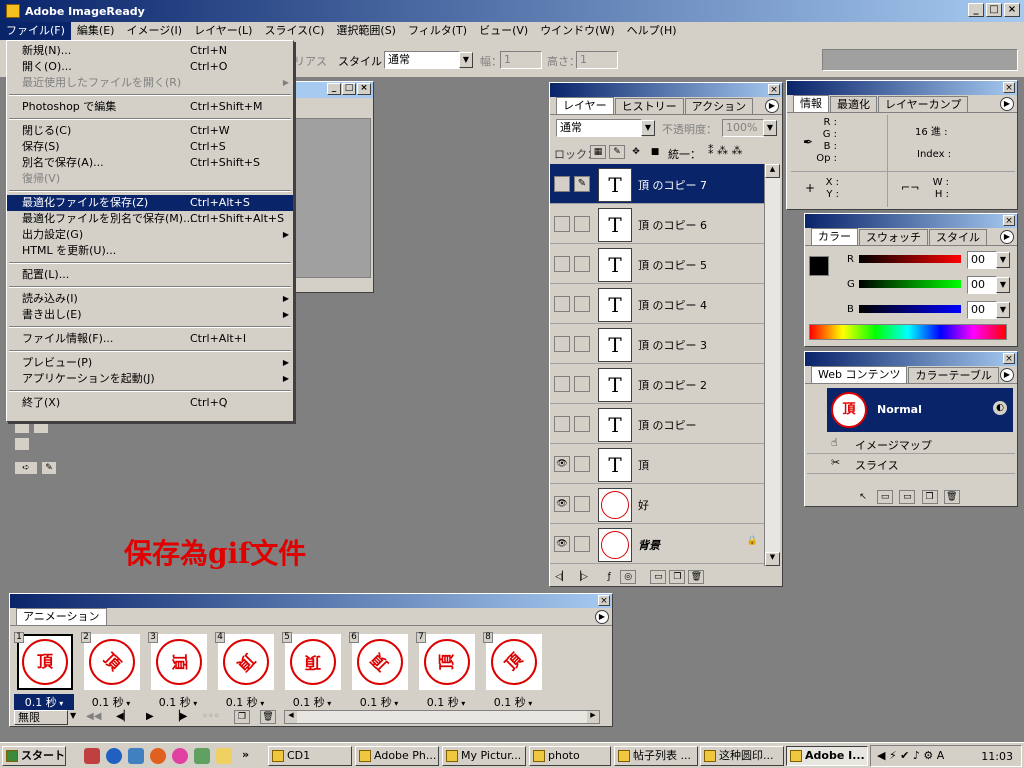  Describe the element at coordinates (658, 577) in the screenshot. I see `new-set-icon: ▭` at that location.